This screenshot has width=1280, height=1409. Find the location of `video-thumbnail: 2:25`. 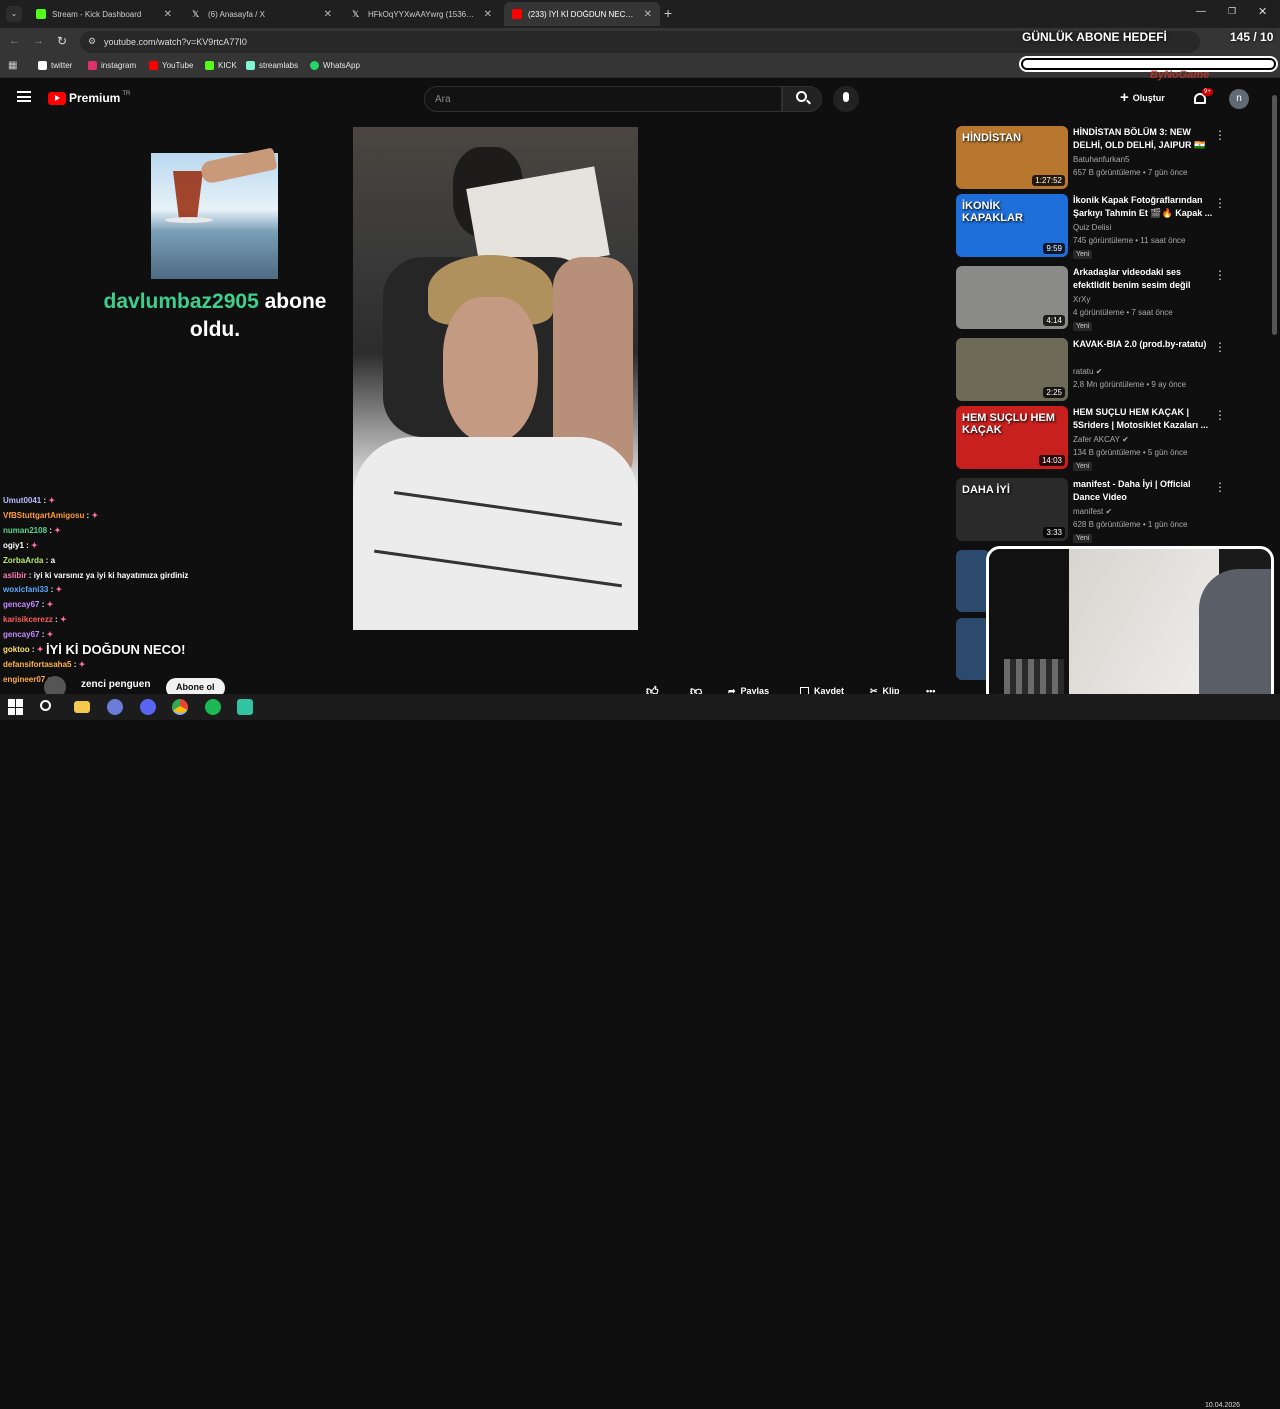

video-thumbnail: 2:25 is located at coordinates (1012, 369).